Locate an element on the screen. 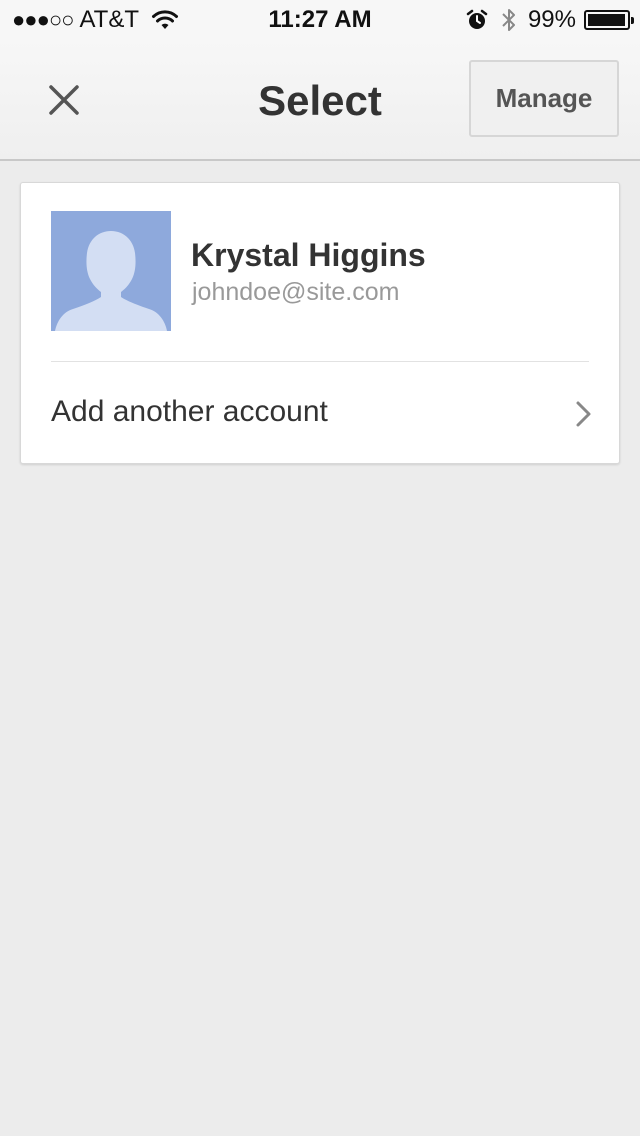 The image size is (640, 1136). status-right: 99% is located at coordinates (550, 20).